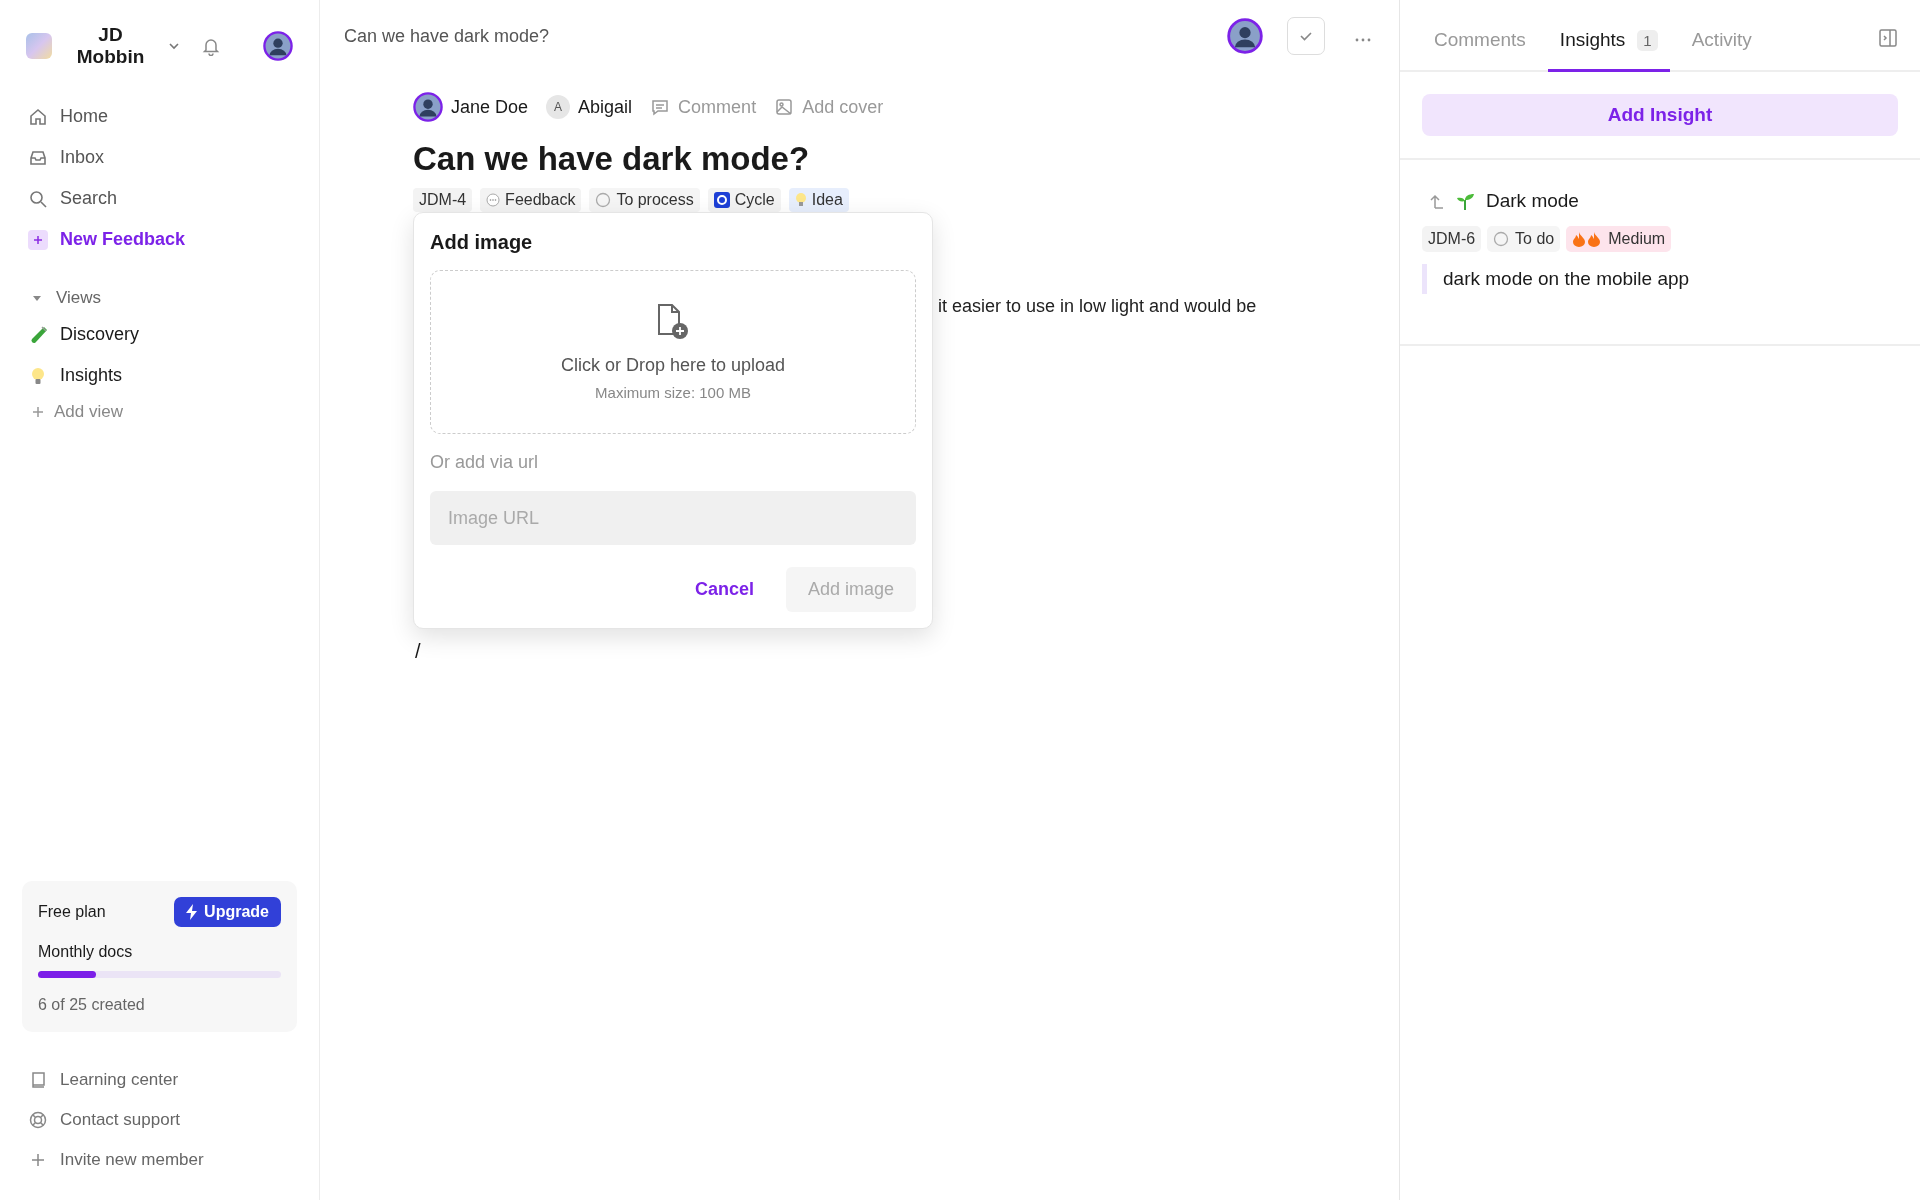  Describe the element at coordinates (159, 157) in the screenshot. I see `nav-item: Inbox` at that location.